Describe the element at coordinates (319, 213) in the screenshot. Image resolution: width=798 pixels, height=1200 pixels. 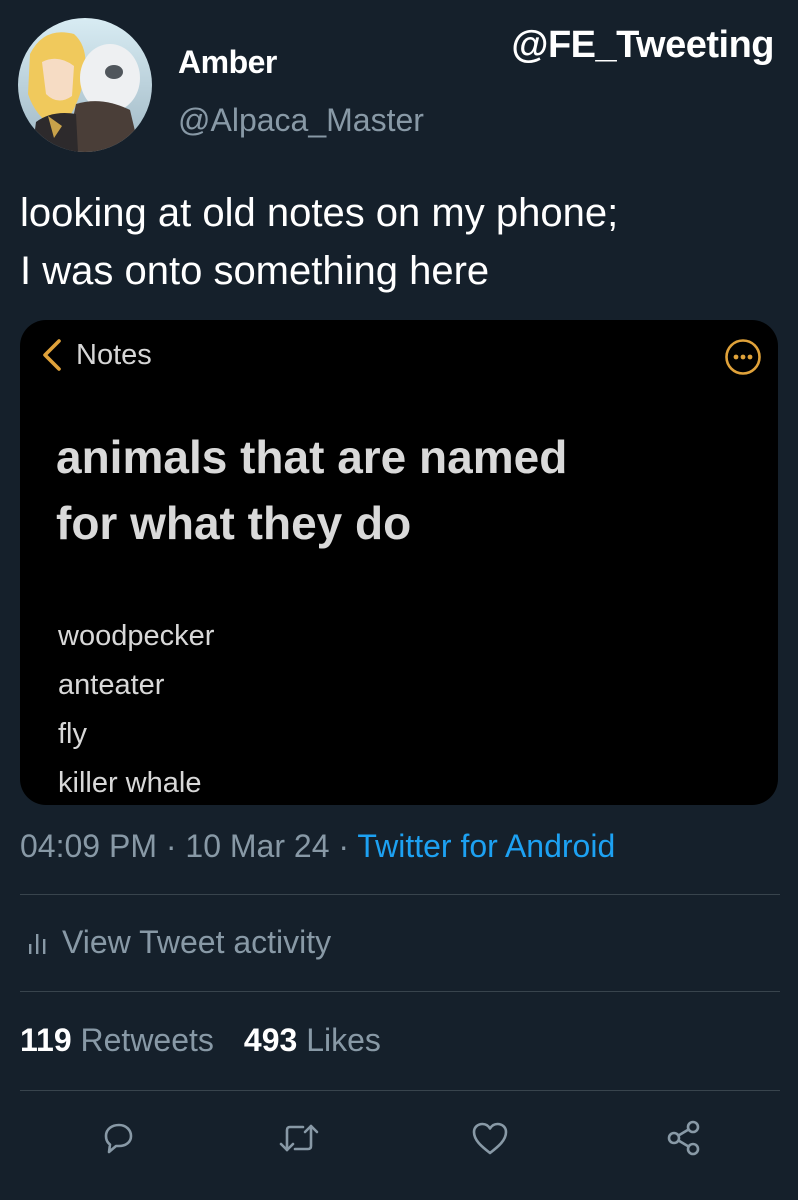
I see `tweet-text-line: looking at old notes on my phone;` at that location.